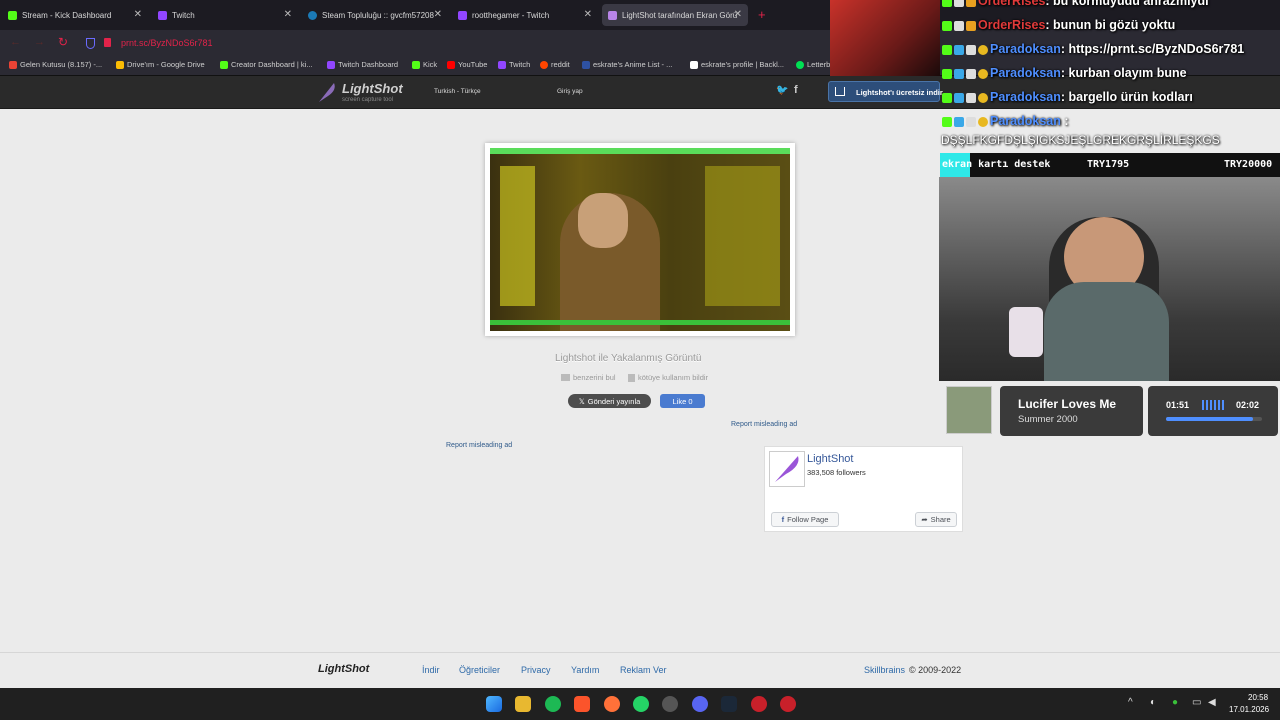 The width and height of the screenshot is (1280, 720). What do you see at coordinates (1175, 702) in the screenshot?
I see `microphone-icon: ●` at bounding box center [1175, 702].